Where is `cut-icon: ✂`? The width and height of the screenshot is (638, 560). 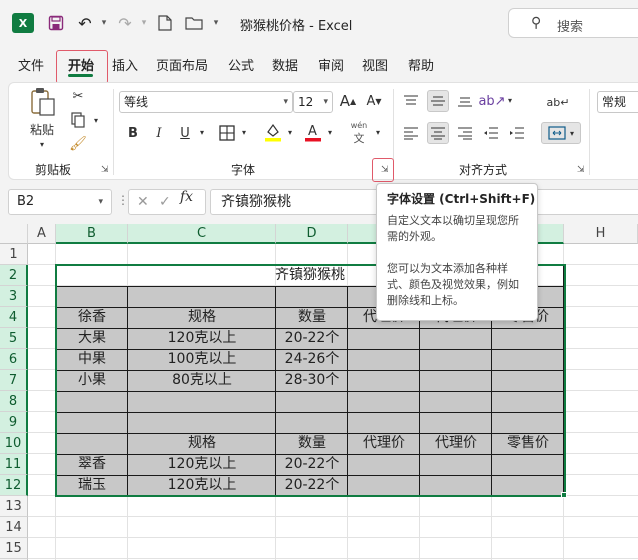
cut-icon: ✂ is located at coordinates (78, 96).